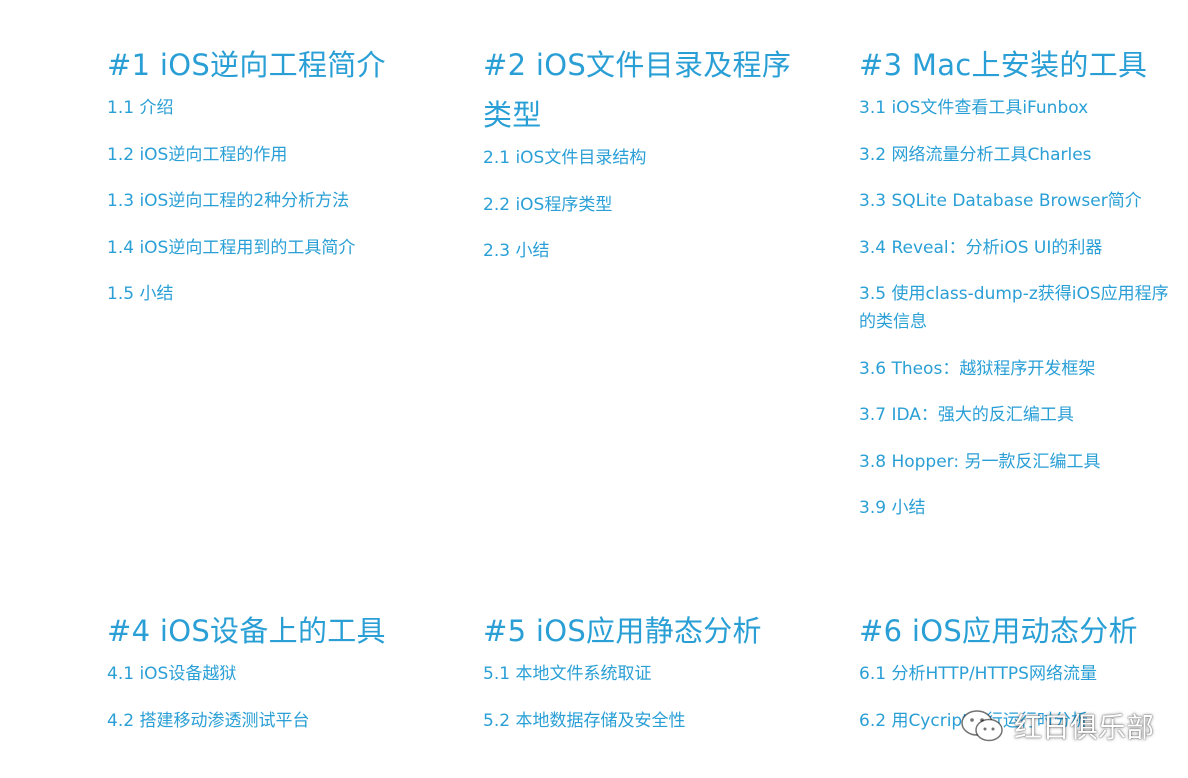  What do you see at coordinates (246, 631) in the screenshot?
I see `section-title: #4 iOS设备上的工具` at bounding box center [246, 631].